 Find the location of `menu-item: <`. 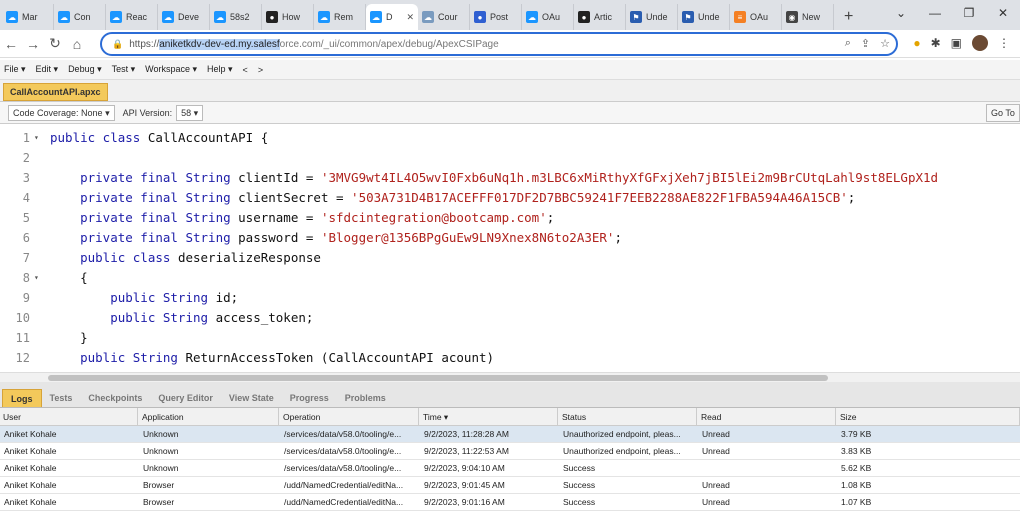

menu-item: < is located at coordinates (245, 70).